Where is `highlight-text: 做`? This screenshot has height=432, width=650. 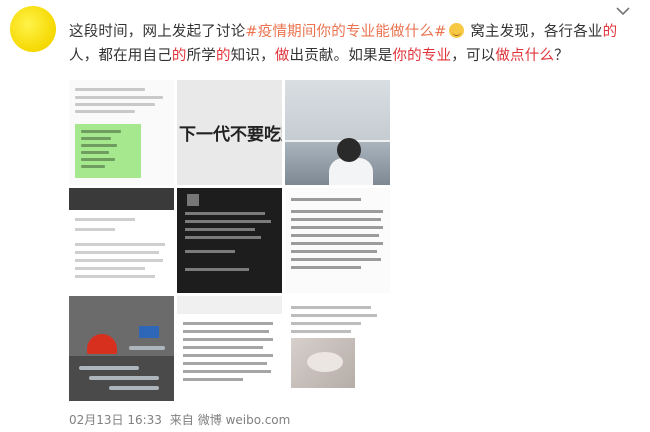
highlight-text: 做 is located at coordinates (282, 56).